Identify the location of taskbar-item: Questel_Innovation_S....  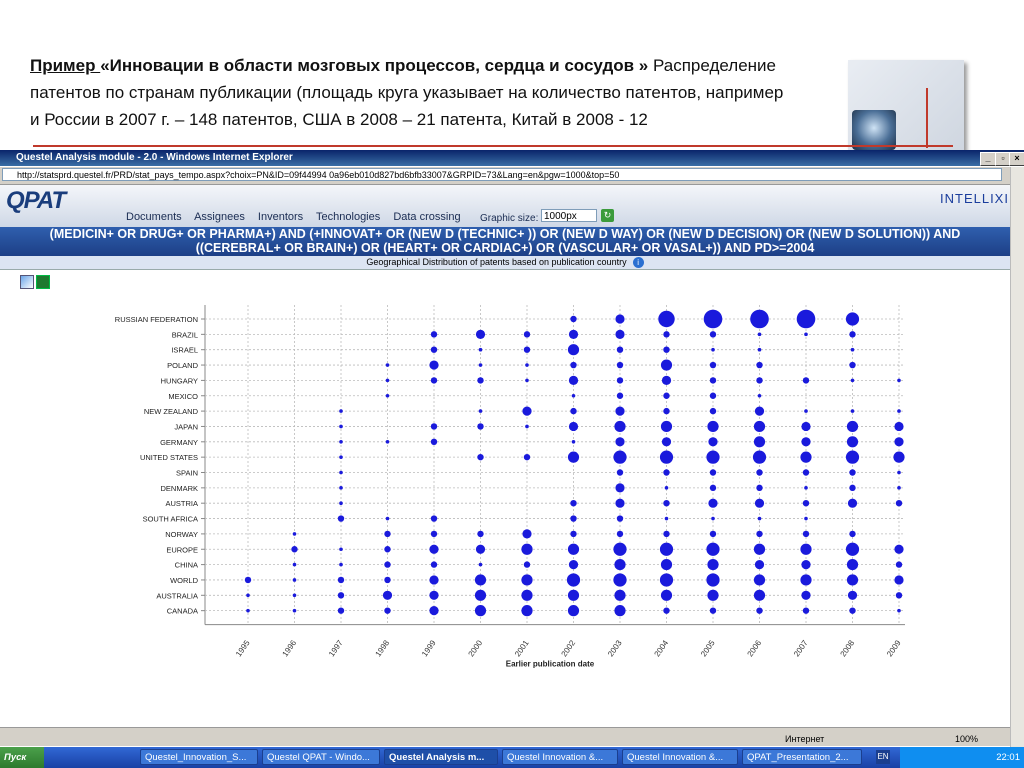
(199, 757).